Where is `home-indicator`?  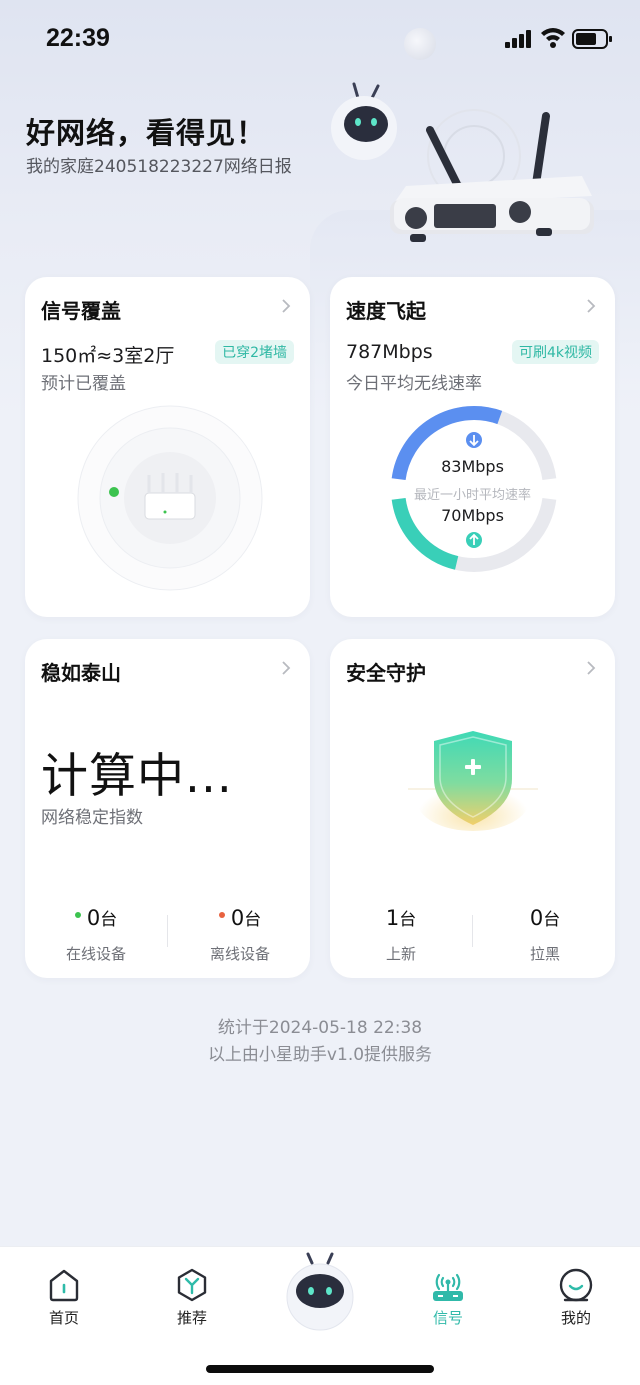 home-indicator is located at coordinates (320, 1369).